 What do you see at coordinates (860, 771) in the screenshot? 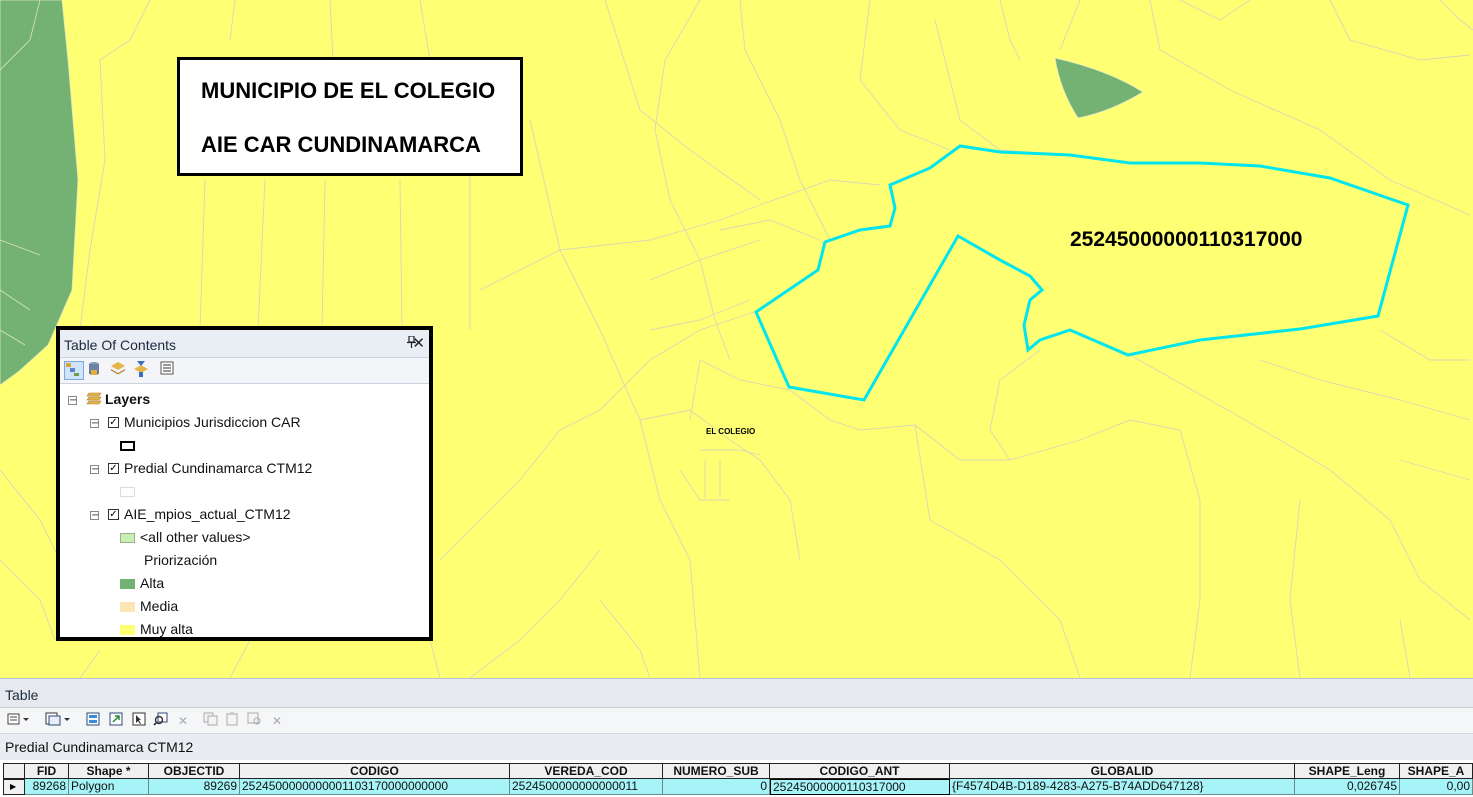
I see `column-header-codigo-ant: CODIGO_ANT` at bounding box center [860, 771].